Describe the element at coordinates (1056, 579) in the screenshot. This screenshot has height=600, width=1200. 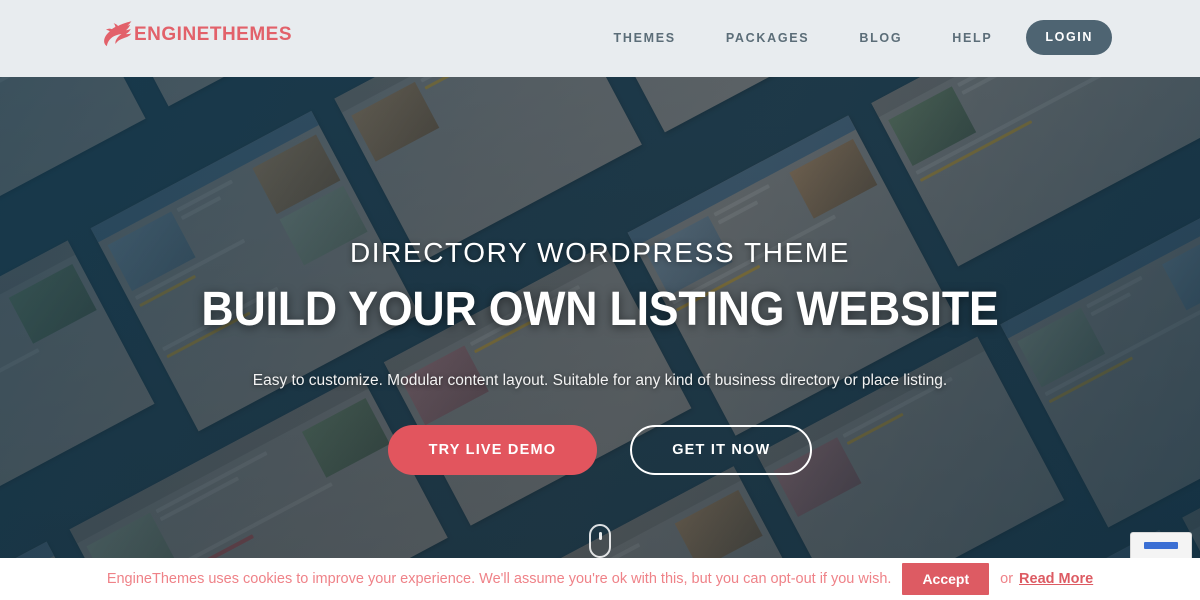
I see `cookie-read-more-link: Read More` at that location.